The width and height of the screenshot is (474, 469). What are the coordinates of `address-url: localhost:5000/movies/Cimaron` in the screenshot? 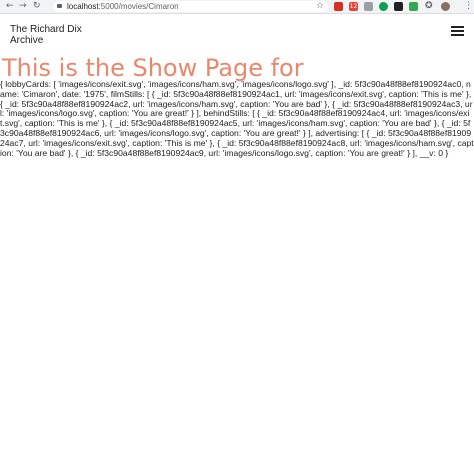 It's located at (123, 6).